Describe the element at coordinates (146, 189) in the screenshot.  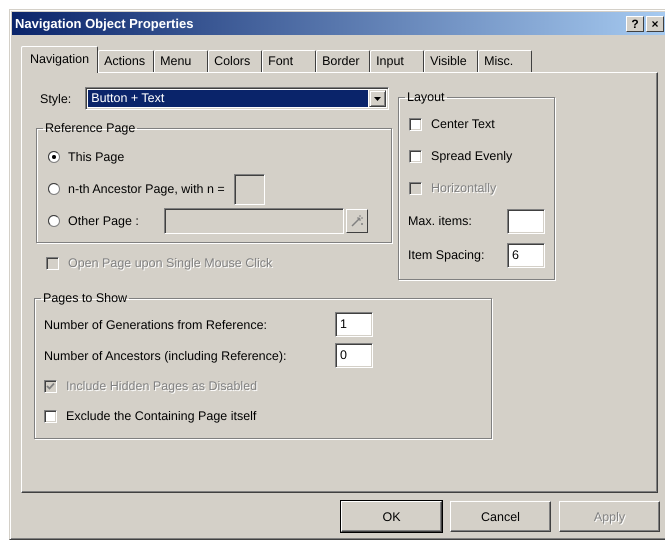
I see `radio-label: n-th Ancestor Page, with n =` at that location.